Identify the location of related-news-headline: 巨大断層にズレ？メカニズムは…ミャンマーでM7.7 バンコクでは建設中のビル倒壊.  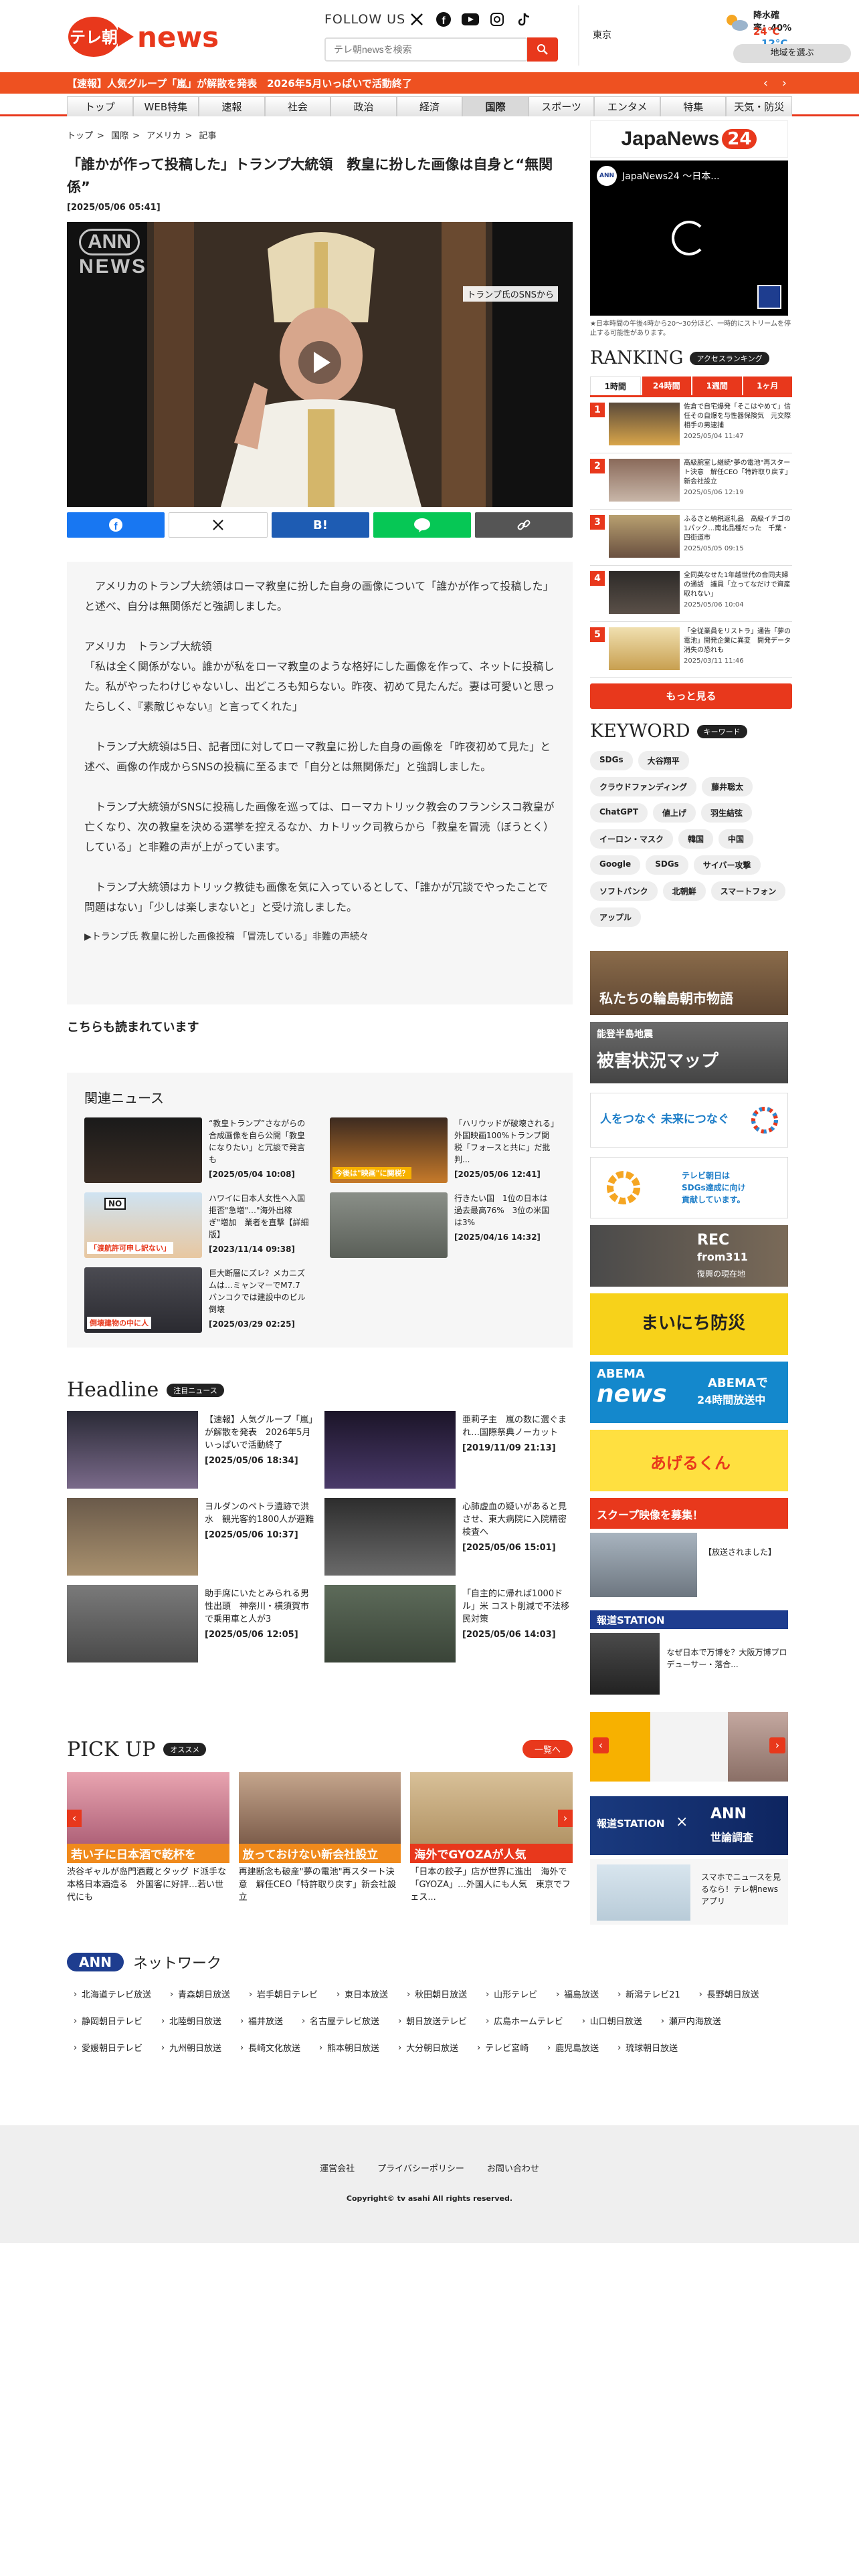
(258, 1291).